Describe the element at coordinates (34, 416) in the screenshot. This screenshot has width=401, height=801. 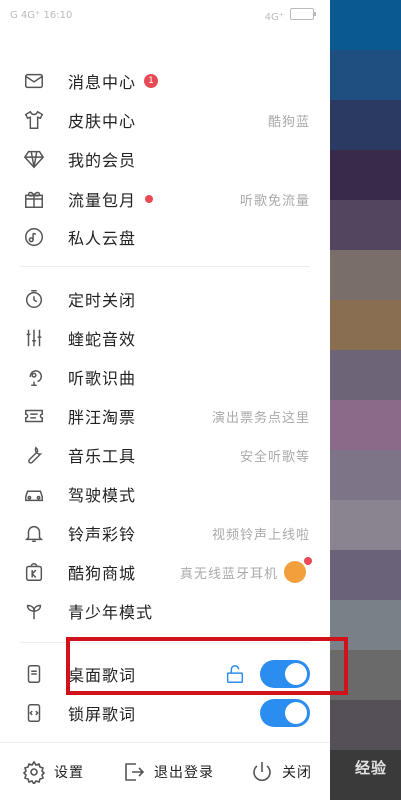
I see `ticket-icon` at that location.